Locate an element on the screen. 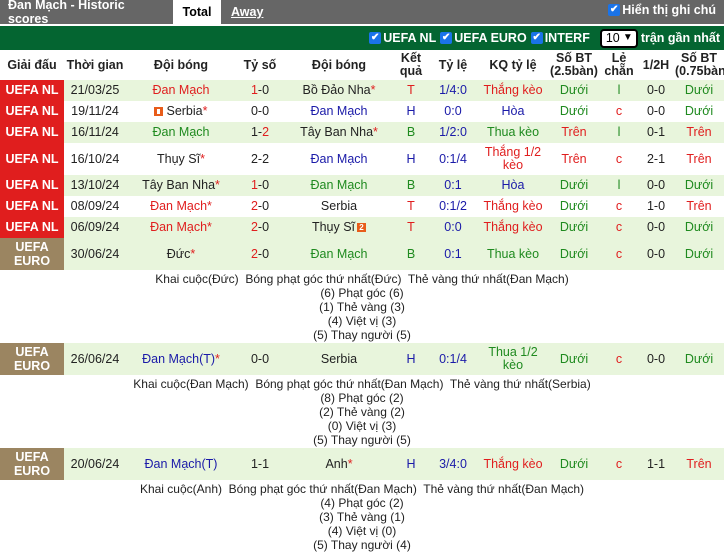  away-team-name: Anh is located at coordinates (336, 463).